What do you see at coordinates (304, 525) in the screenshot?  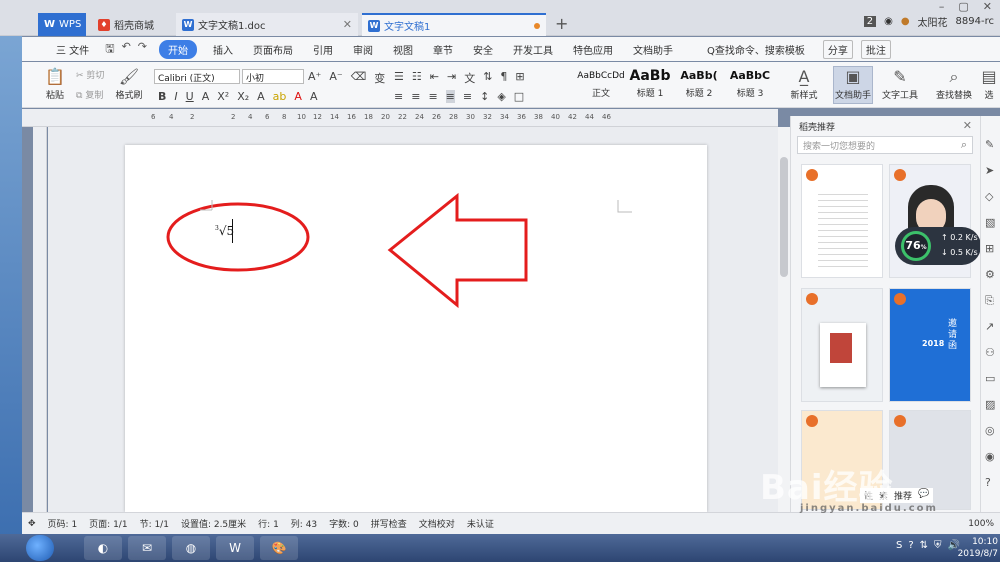 I see `status-col: 列: 43` at bounding box center [304, 525].